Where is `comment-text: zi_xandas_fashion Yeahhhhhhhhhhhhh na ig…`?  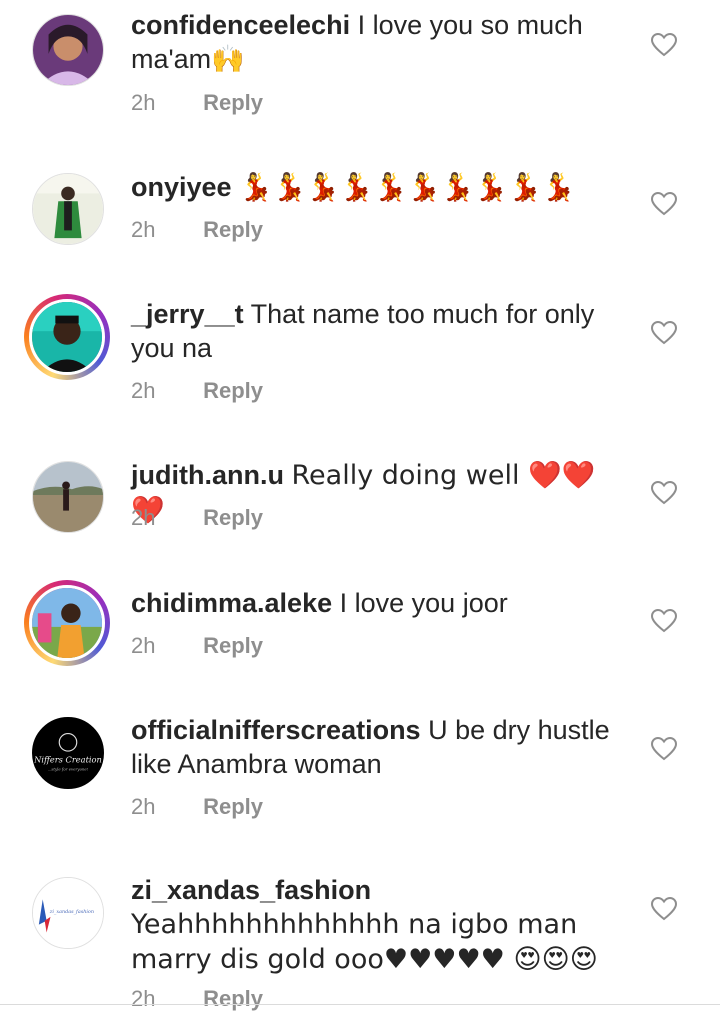 comment-text: zi_xandas_fashion Yeahhhhhhhhhhhhh na ig… is located at coordinates (371, 925).